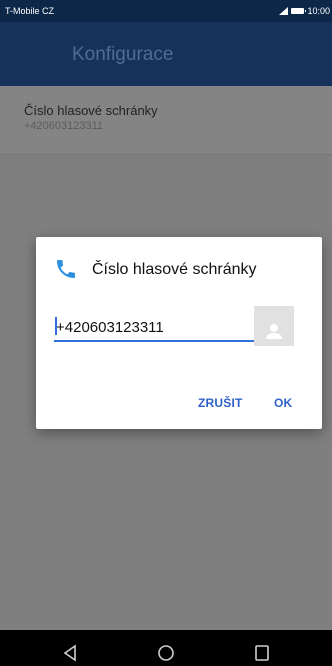 The height and width of the screenshot is (666, 332). What do you see at coordinates (283, 403) in the screenshot?
I see `ok-button: OK` at bounding box center [283, 403].